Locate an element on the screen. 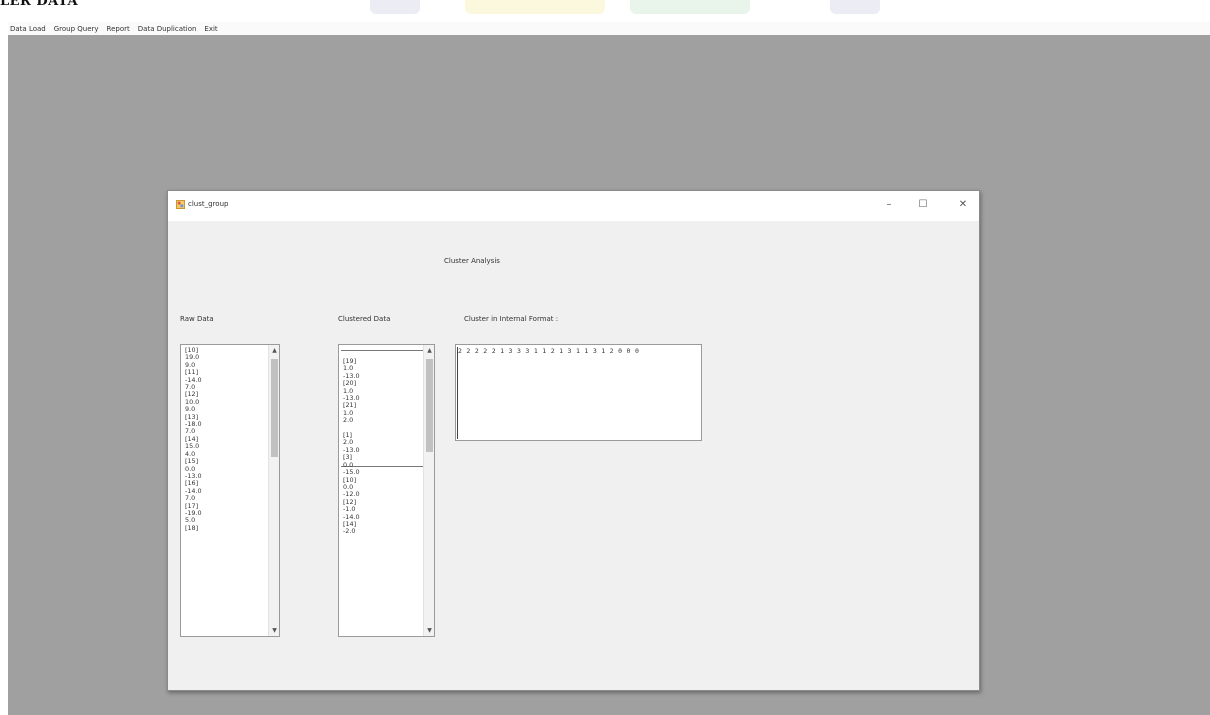  cluster-analysis-heading: Cluster Analysis is located at coordinates (472, 261).